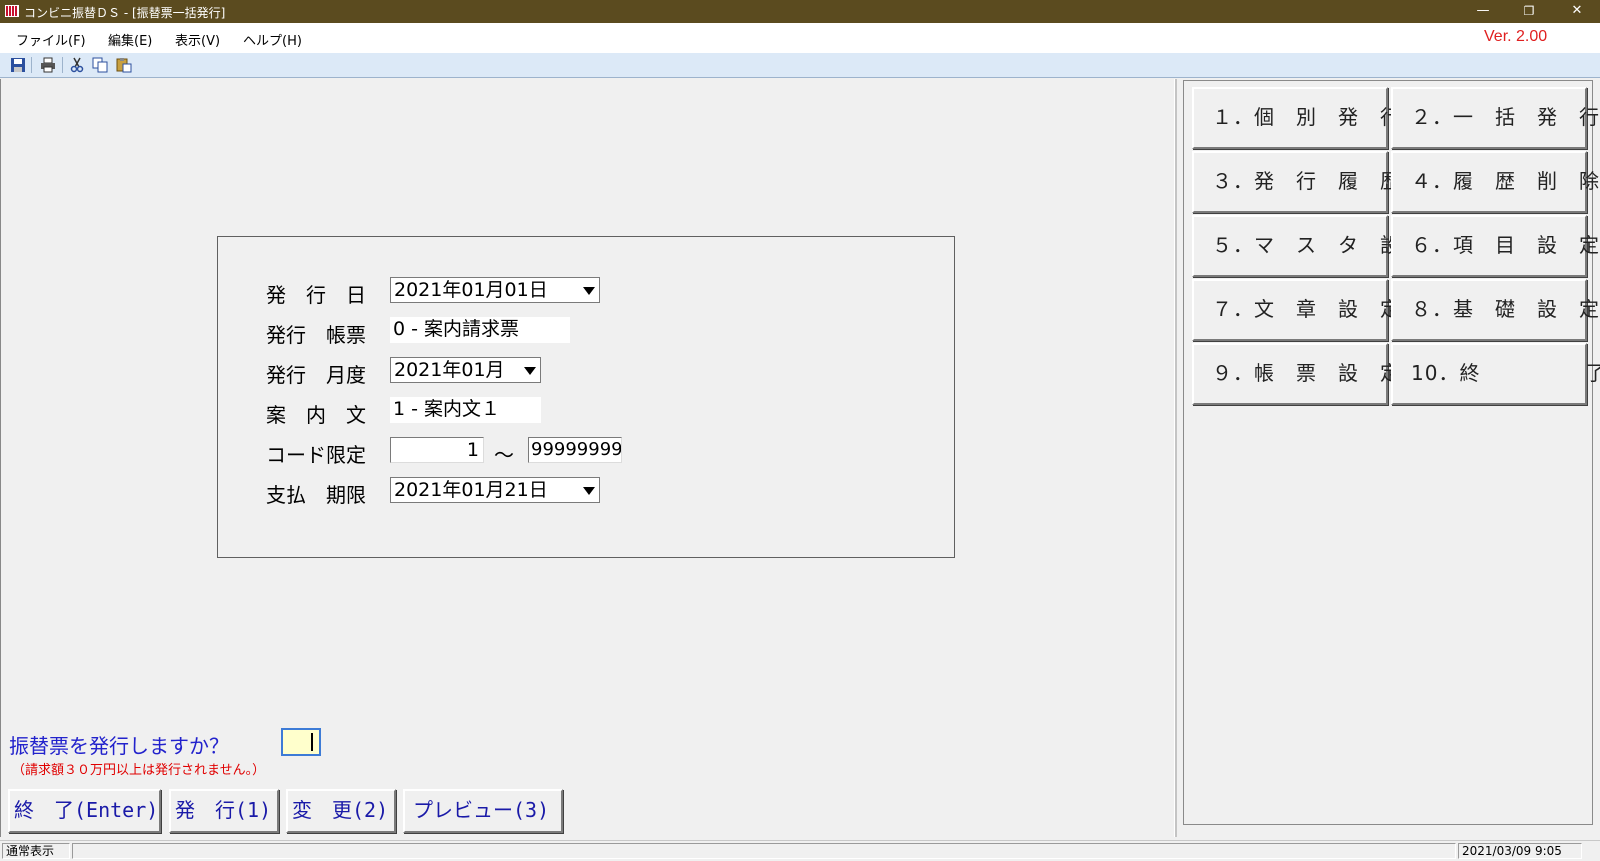  I want to click on basic-settings-button: ８．基 礎 設 定, so click(1495, 310).